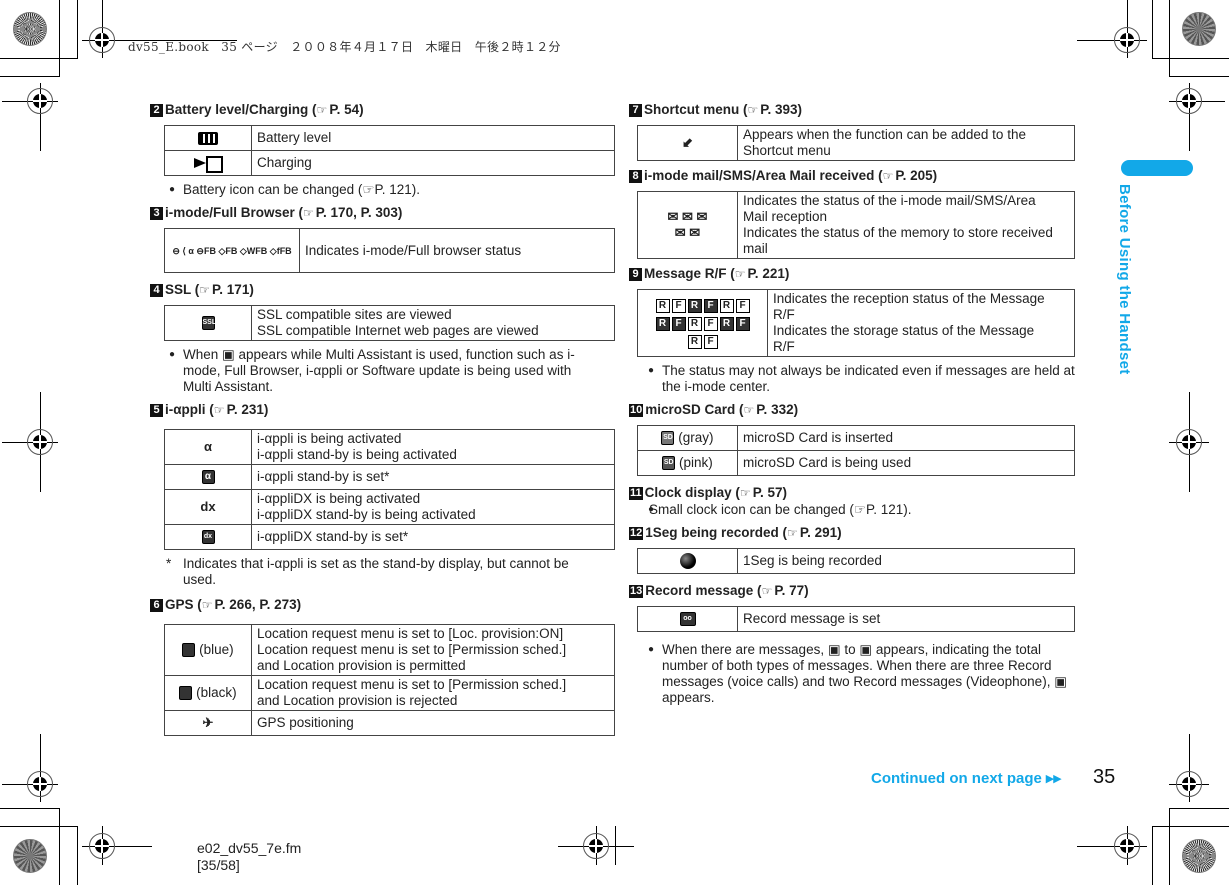 The width and height of the screenshot is (1229, 885). I want to click on iappli-dx-standby-icon: dx, so click(208, 537).